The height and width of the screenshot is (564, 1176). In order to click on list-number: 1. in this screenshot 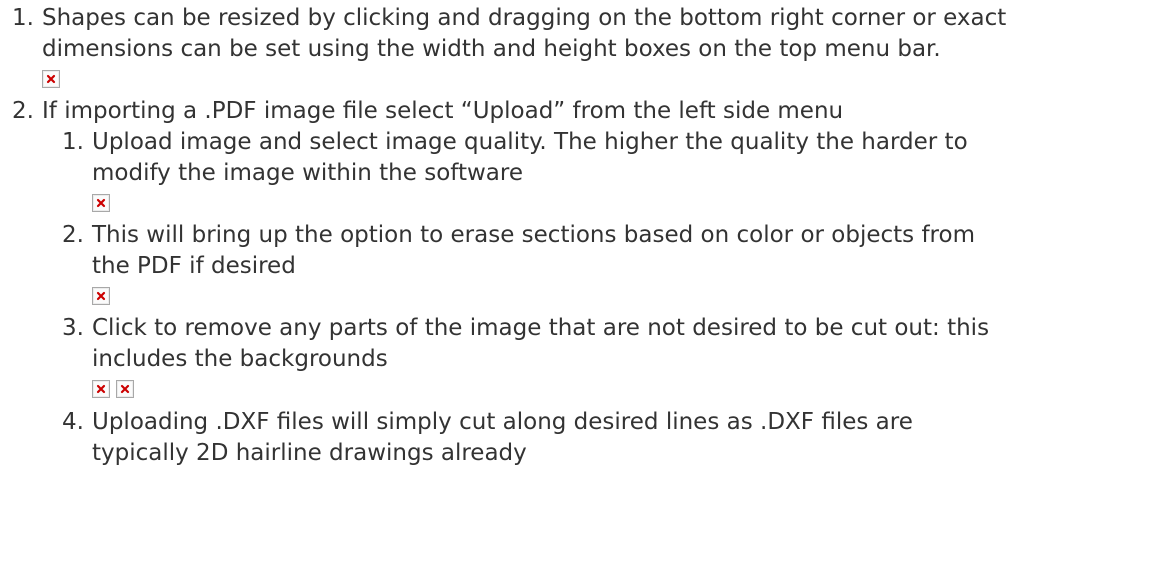, I will do `click(23, 18)`.